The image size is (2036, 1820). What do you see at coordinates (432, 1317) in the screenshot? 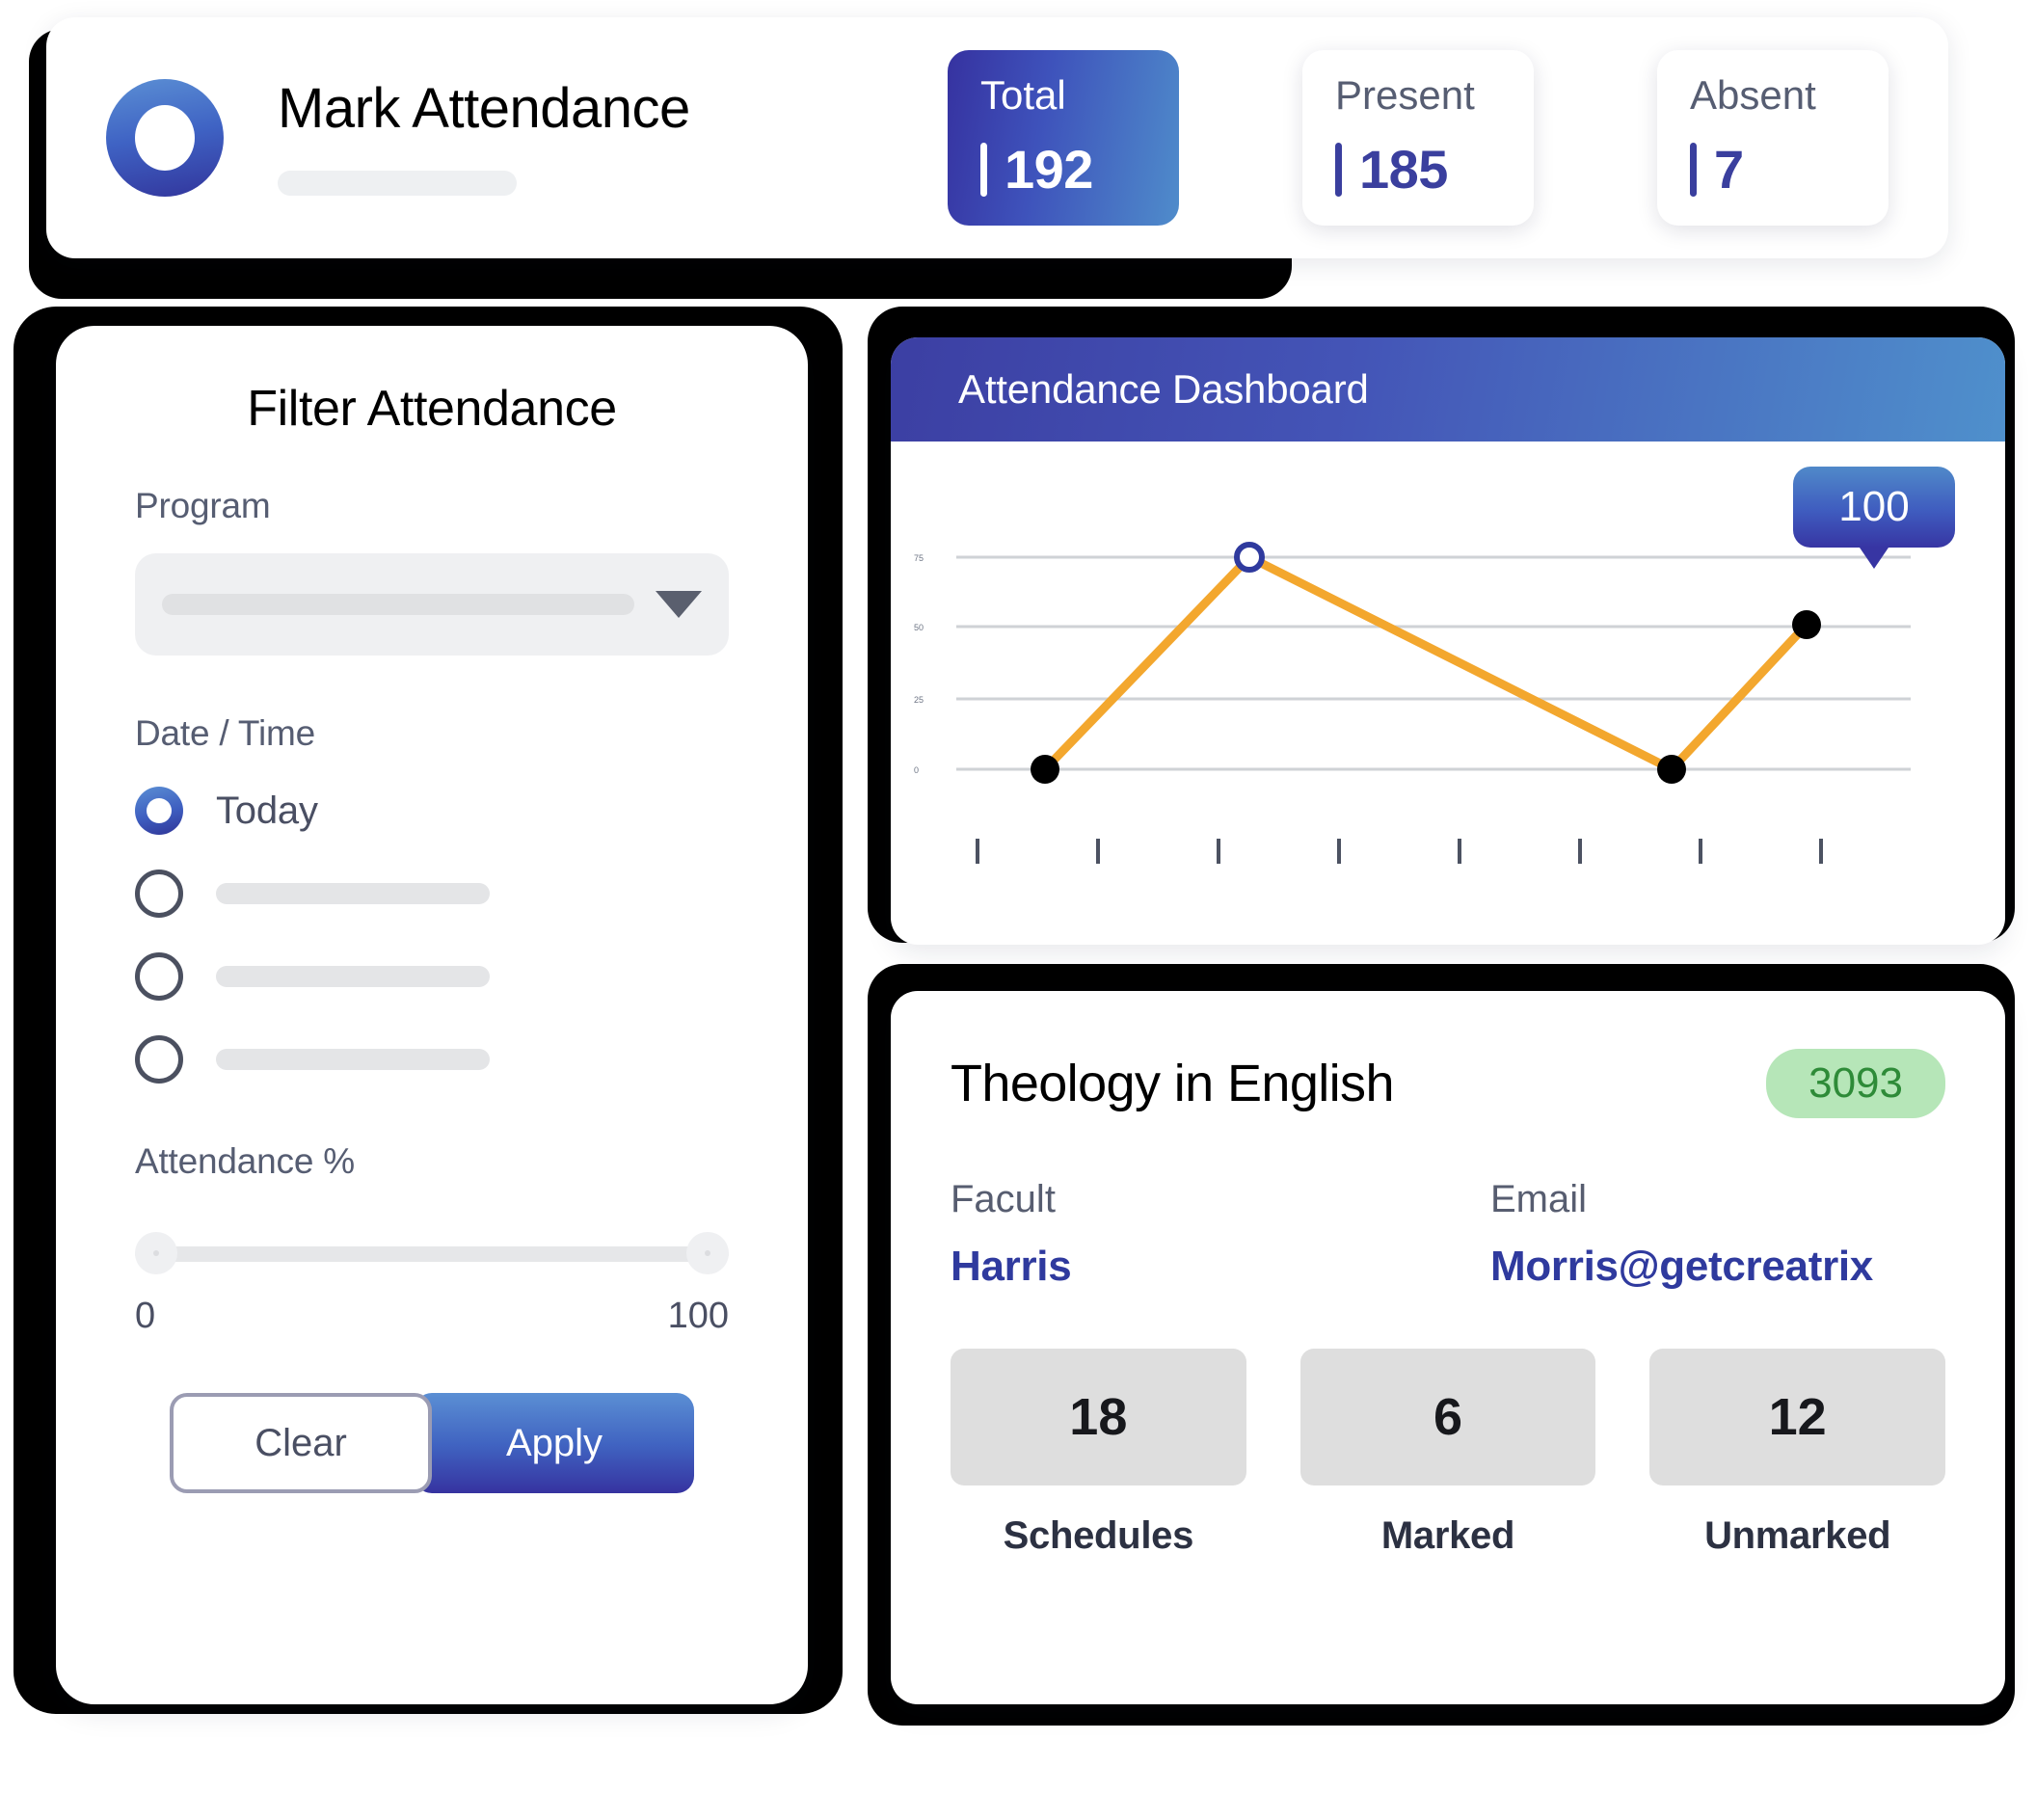
I see `slider-value-labels: 0 100` at bounding box center [432, 1317].